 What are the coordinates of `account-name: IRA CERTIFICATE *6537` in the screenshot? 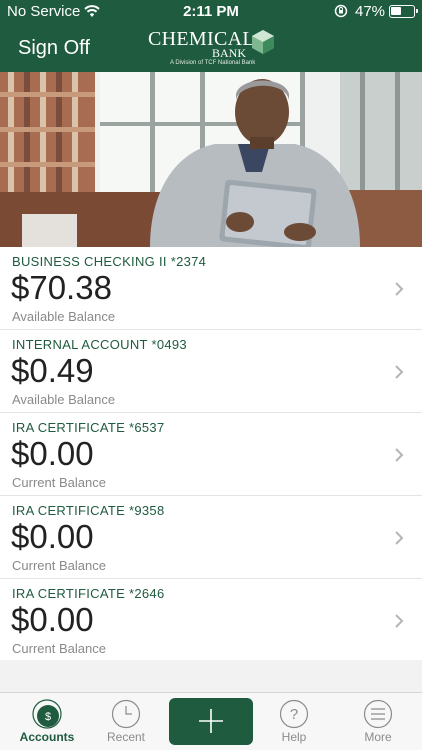 It's located at (88, 427).